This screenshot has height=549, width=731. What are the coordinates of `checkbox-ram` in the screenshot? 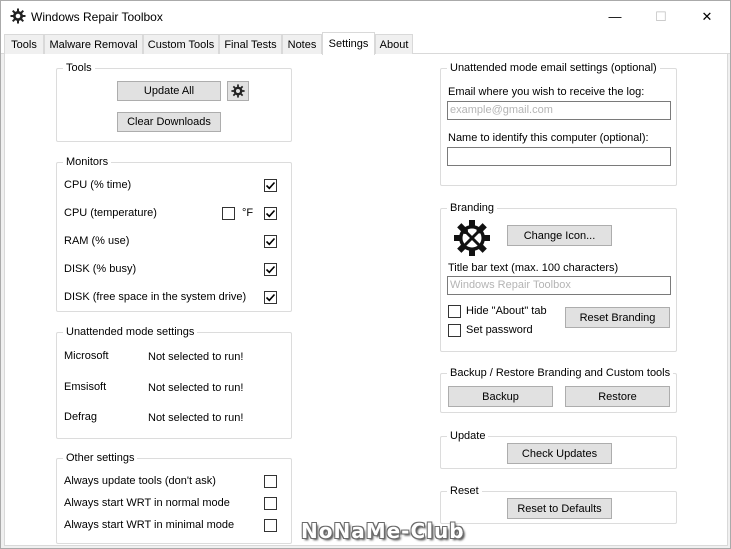 It's located at (270, 241).